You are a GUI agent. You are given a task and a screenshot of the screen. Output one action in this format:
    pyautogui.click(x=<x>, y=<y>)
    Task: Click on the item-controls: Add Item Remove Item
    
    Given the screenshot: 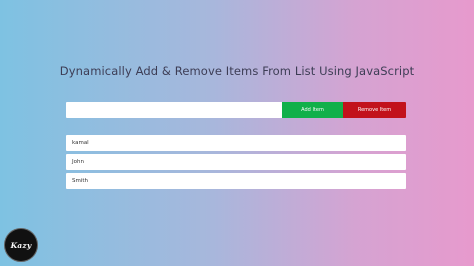 What is the action you would take?
    pyautogui.click(x=236, y=110)
    